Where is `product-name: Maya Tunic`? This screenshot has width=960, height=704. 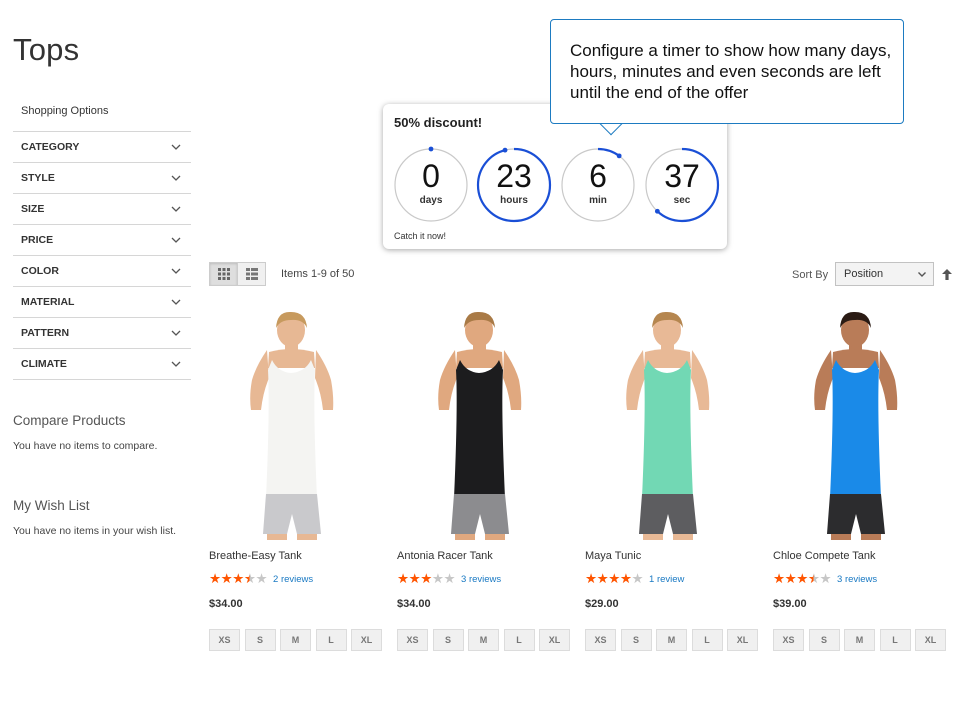
product-name: Maya Tunic is located at coordinates (679, 557).